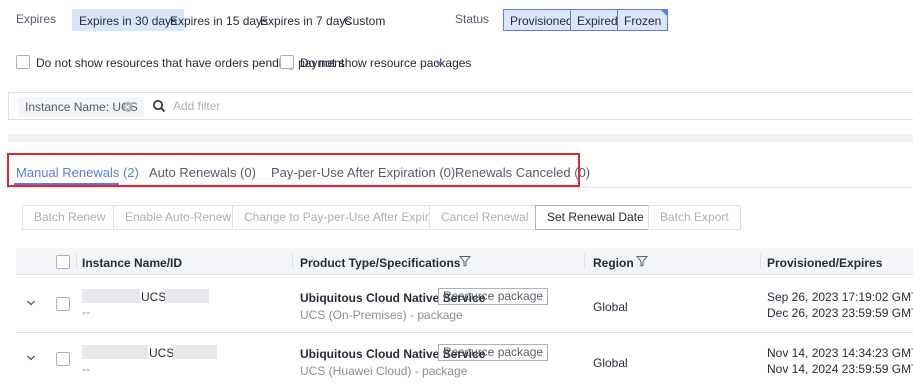 The width and height of the screenshot is (913, 387). I want to click on product-spec: UCS (Huawei Cloud) - package, so click(384, 371).